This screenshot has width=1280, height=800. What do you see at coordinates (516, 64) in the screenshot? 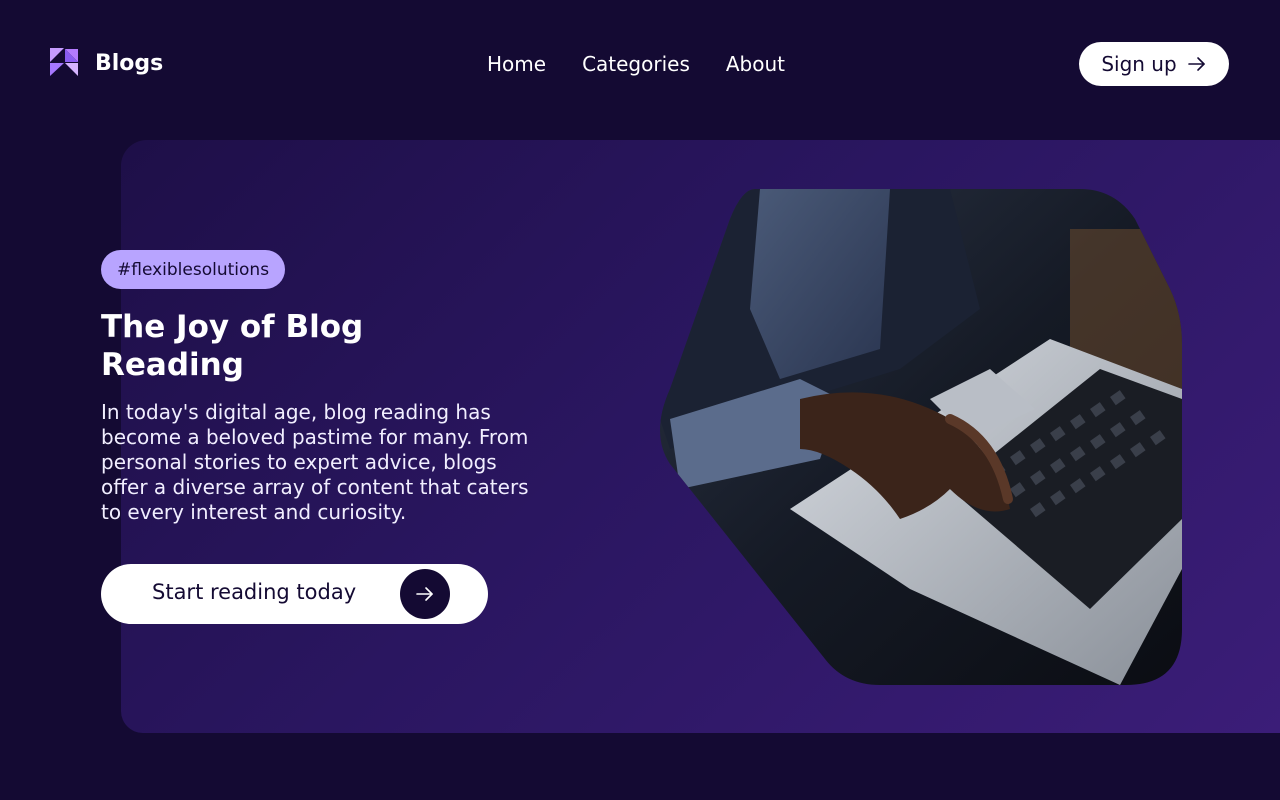
I see `nav-home: Home` at bounding box center [516, 64].